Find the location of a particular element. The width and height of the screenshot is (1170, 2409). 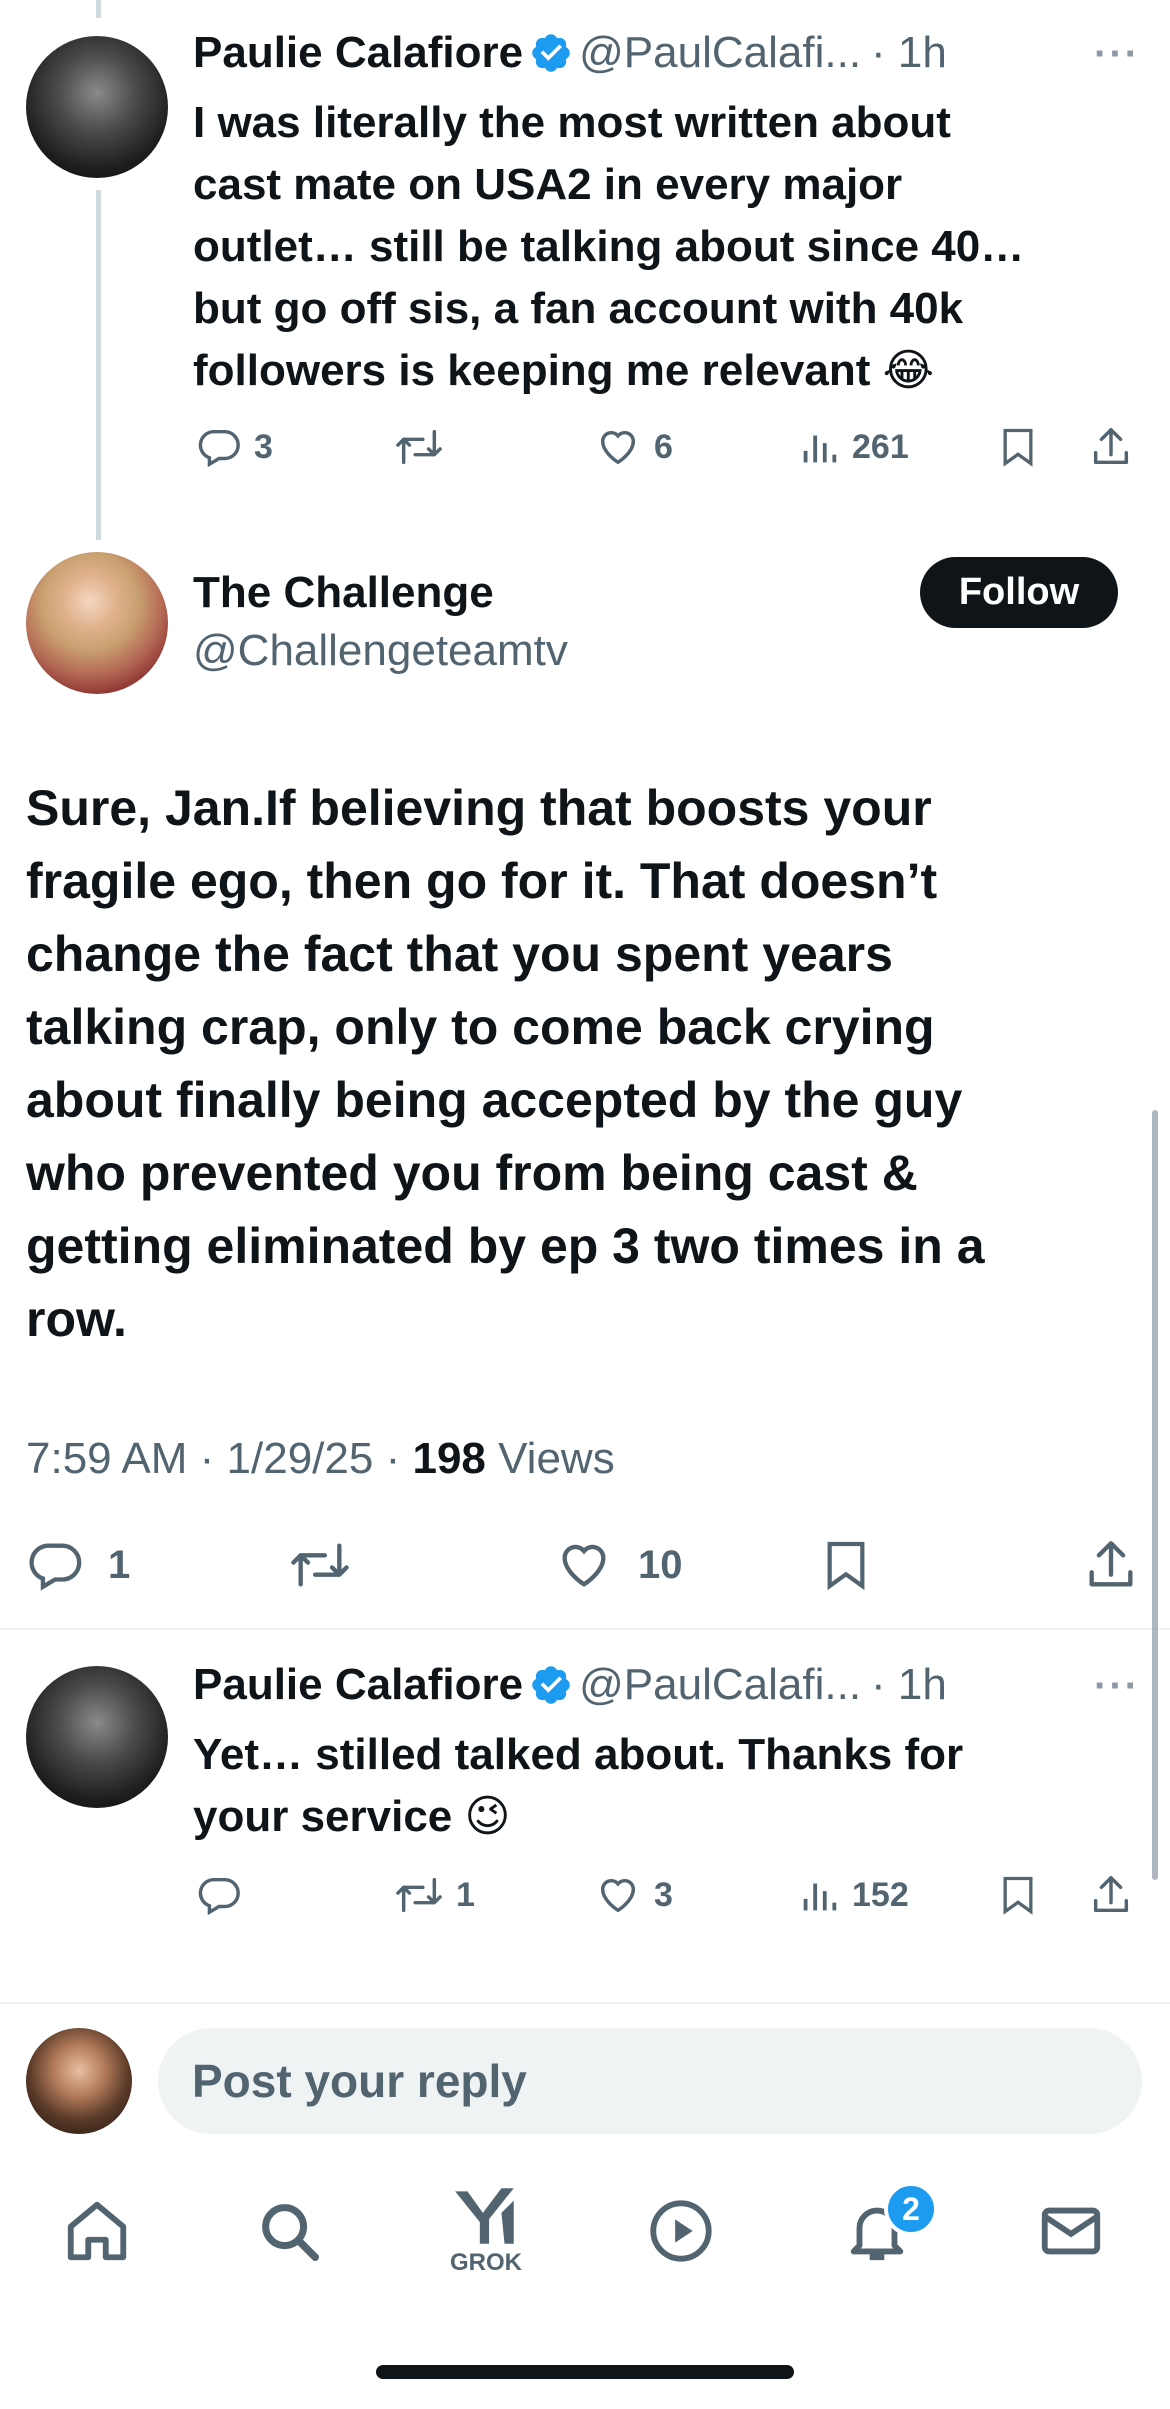

like-count: 10 is located at coordinates (660, 1564).